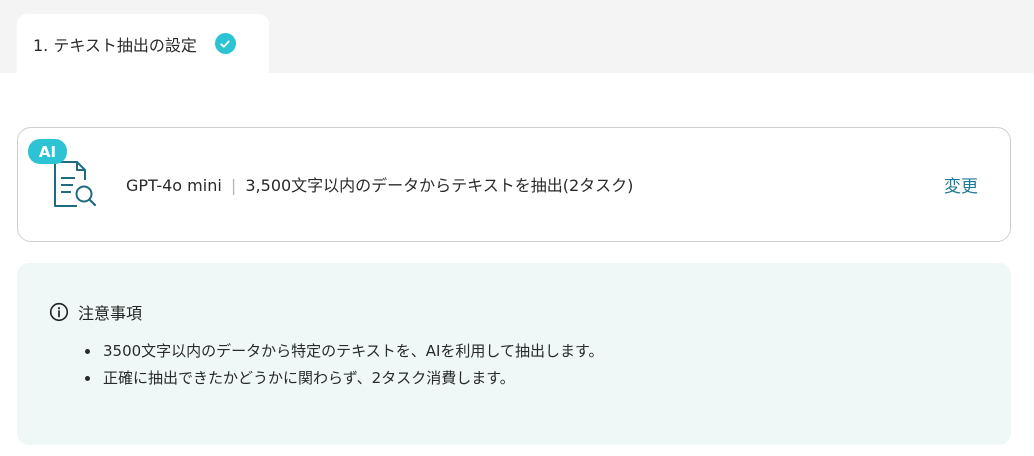 This screenshot has height=456, width=1034. What do you see at coordinates (75, 184) in the screenshot?
I see `document-search-icon` at bounding box center [75, 184].